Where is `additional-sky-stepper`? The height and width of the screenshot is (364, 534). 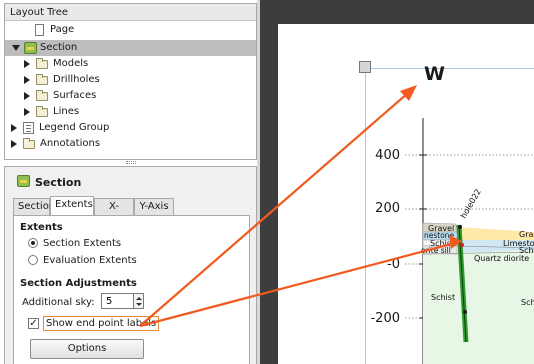
additional-sky-stepper is located at coordinates (139, 301).